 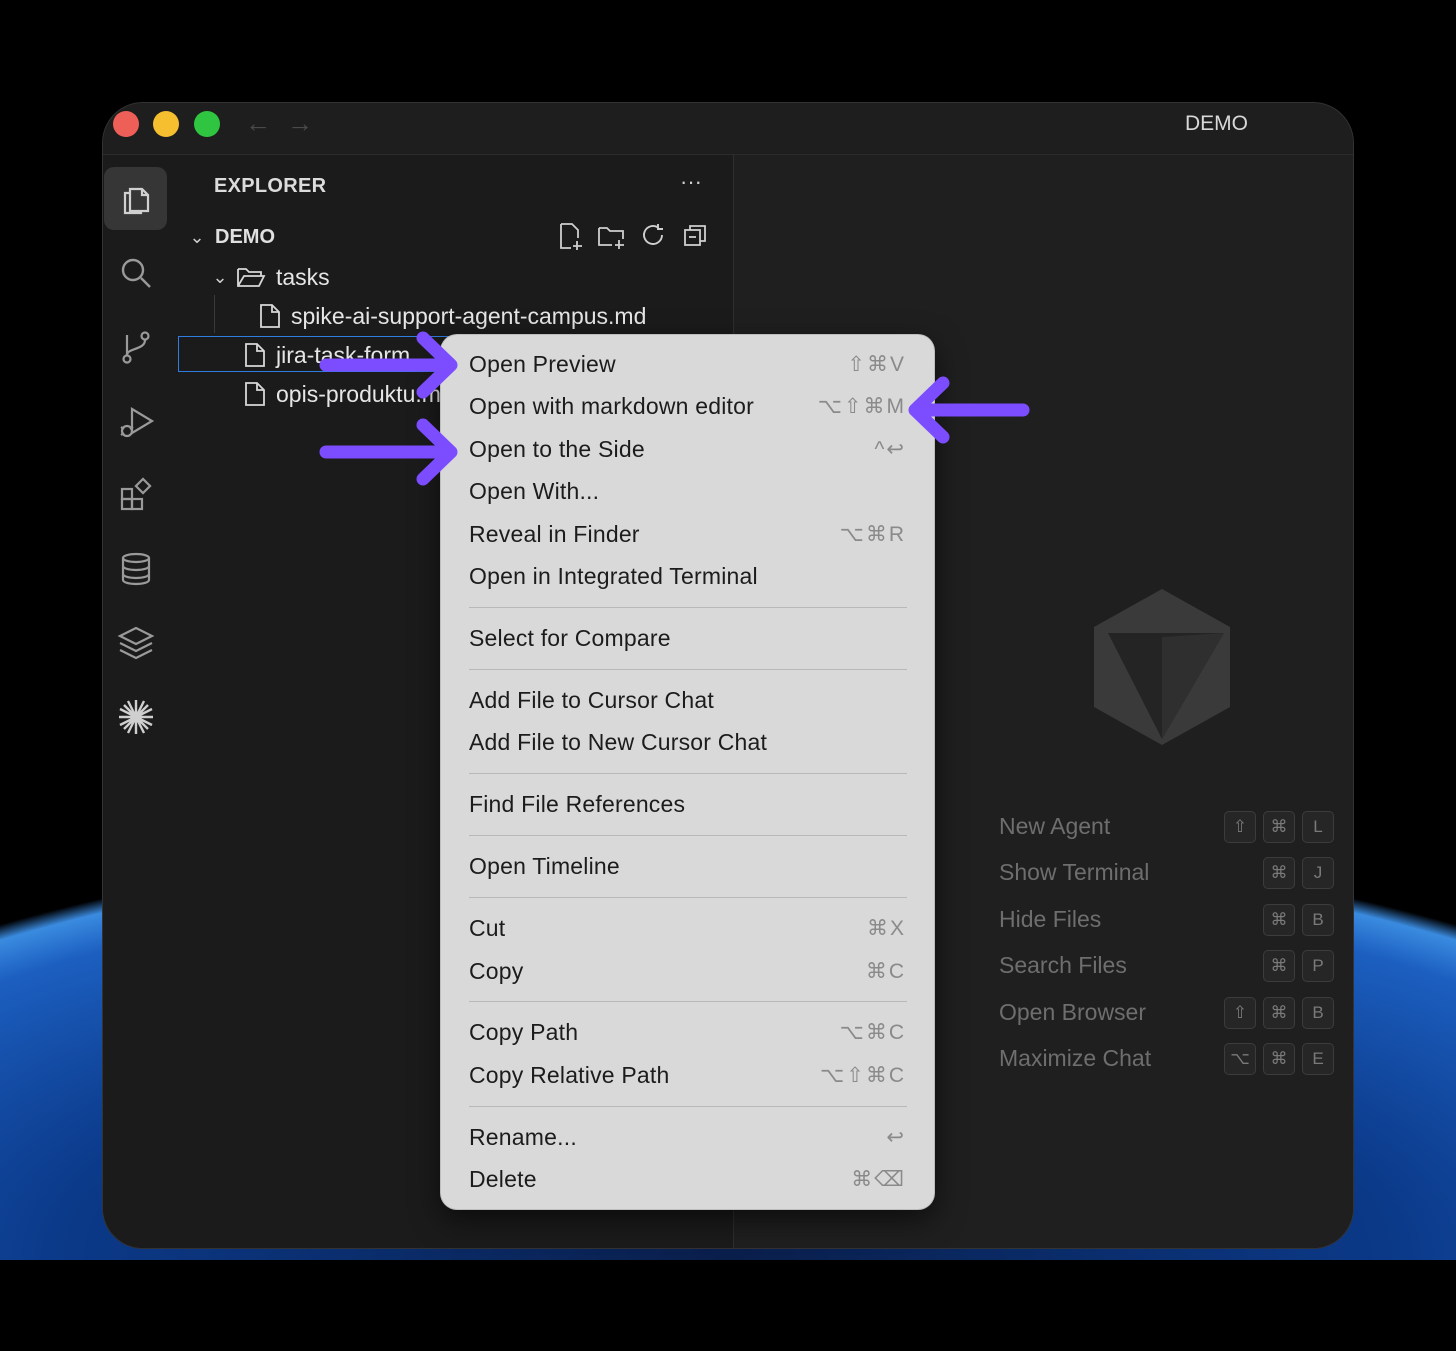 I want to click on activity-bar, so click(x=139, y=701).